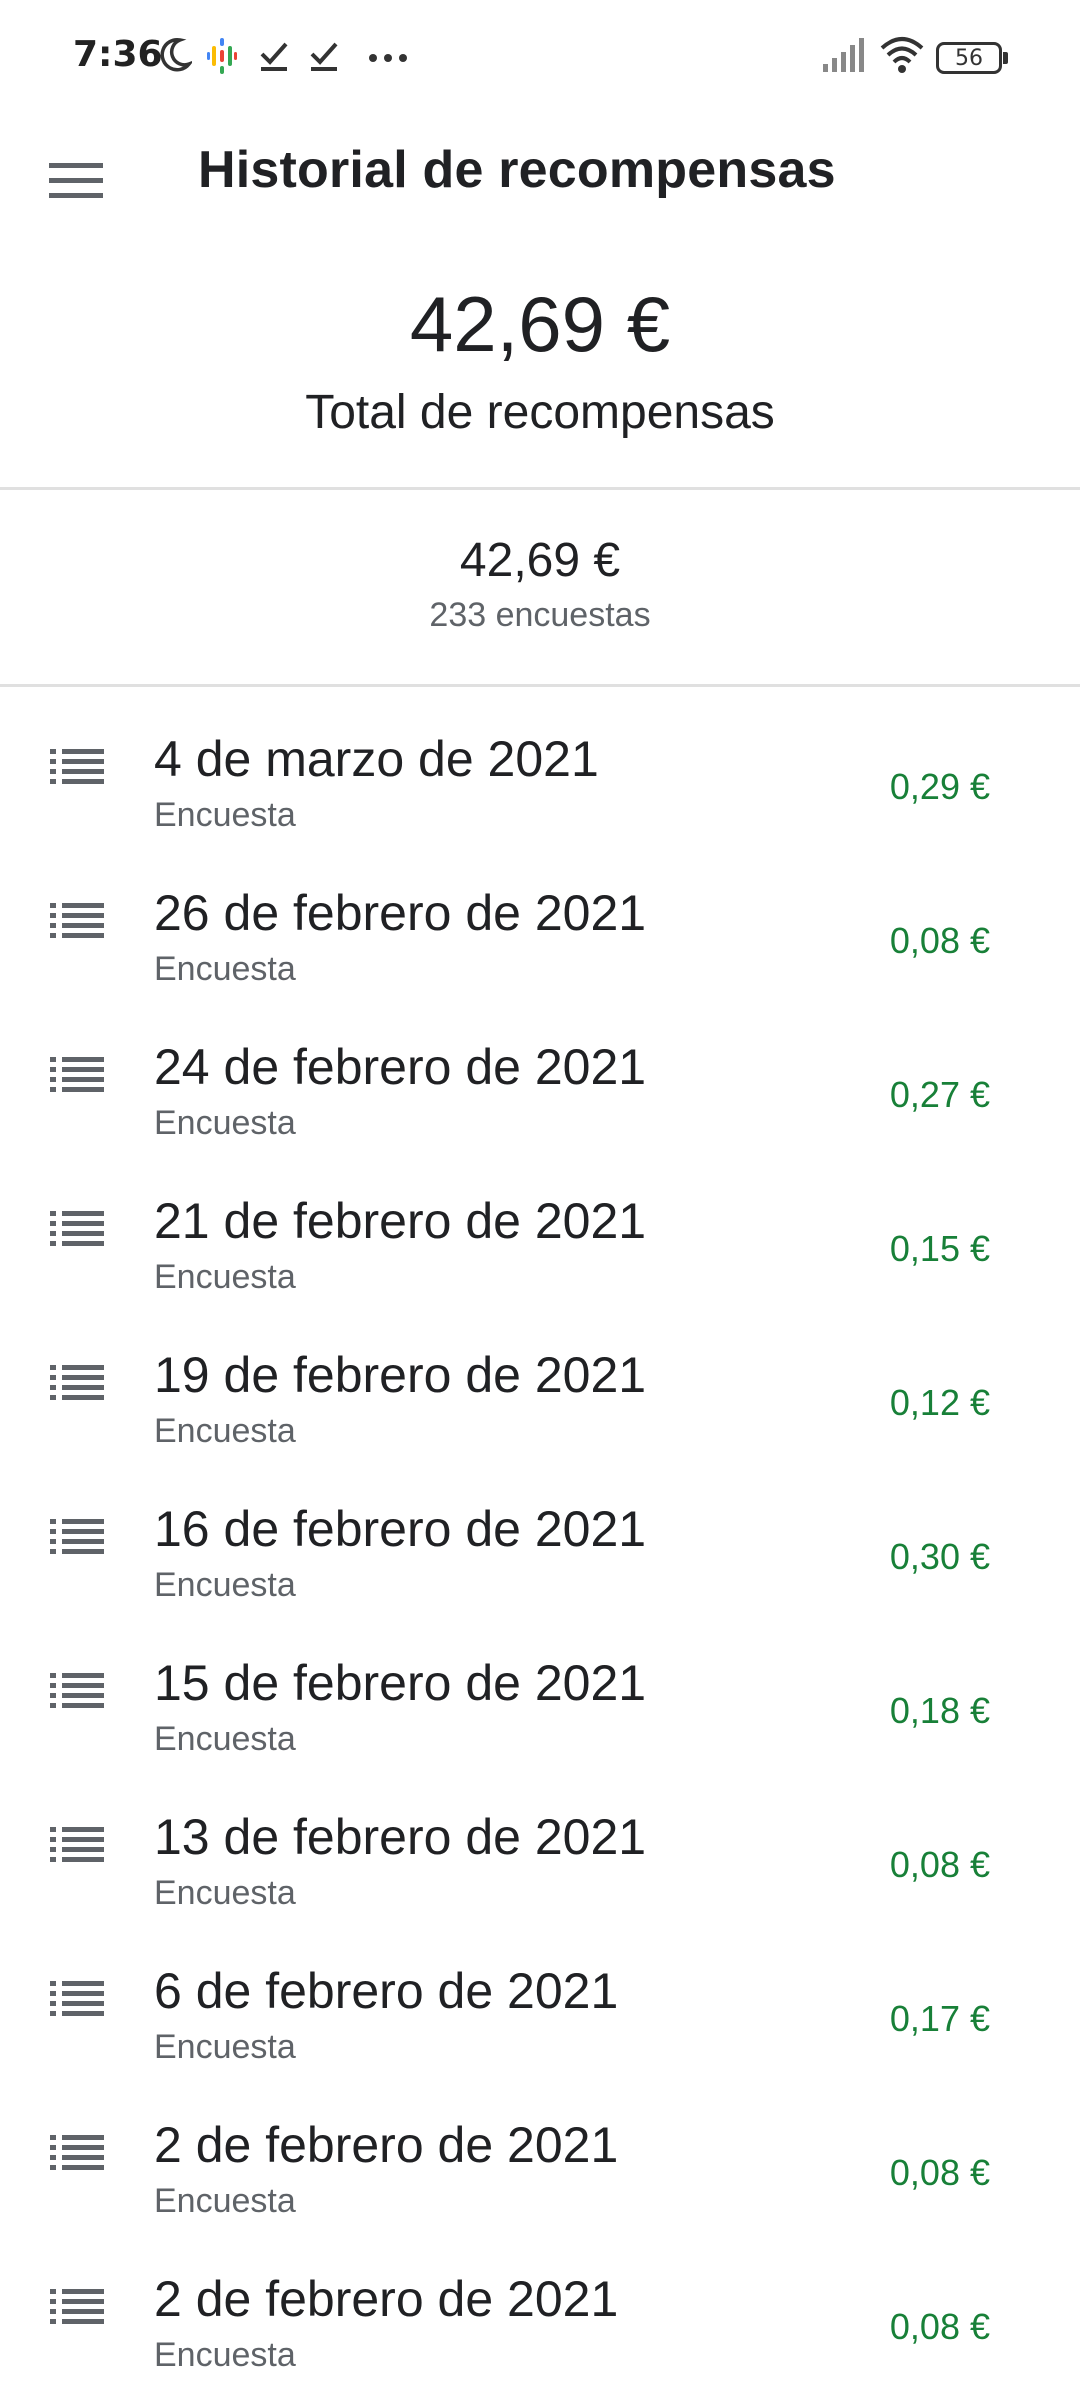 The width and height of the screenshot is (1080, 2400). What do you see at coordinates (939, 1402) in the screenshot?
I see `reward-amount: 0,12 €` at bounding box center [939, 1402].